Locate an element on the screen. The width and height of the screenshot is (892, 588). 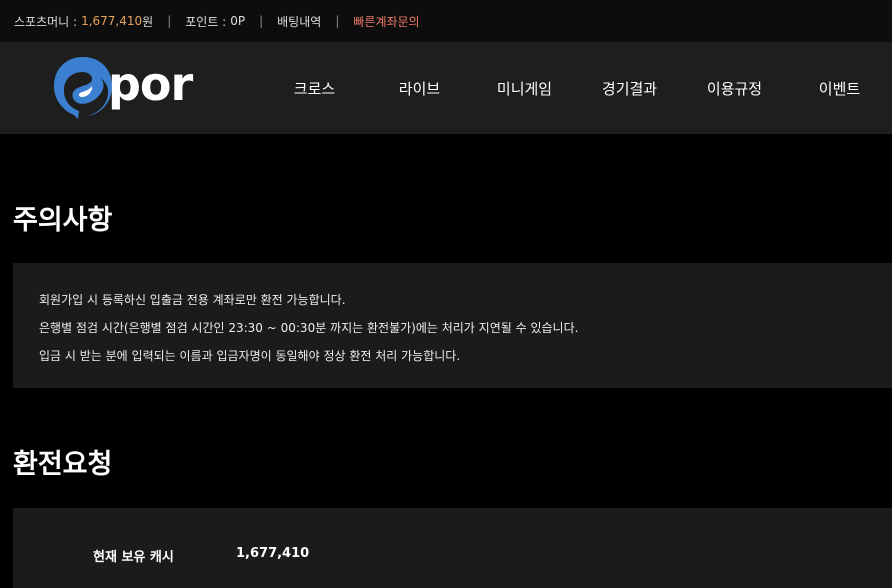
points: 포인트 : 0P is located at coordinates (215, 21).